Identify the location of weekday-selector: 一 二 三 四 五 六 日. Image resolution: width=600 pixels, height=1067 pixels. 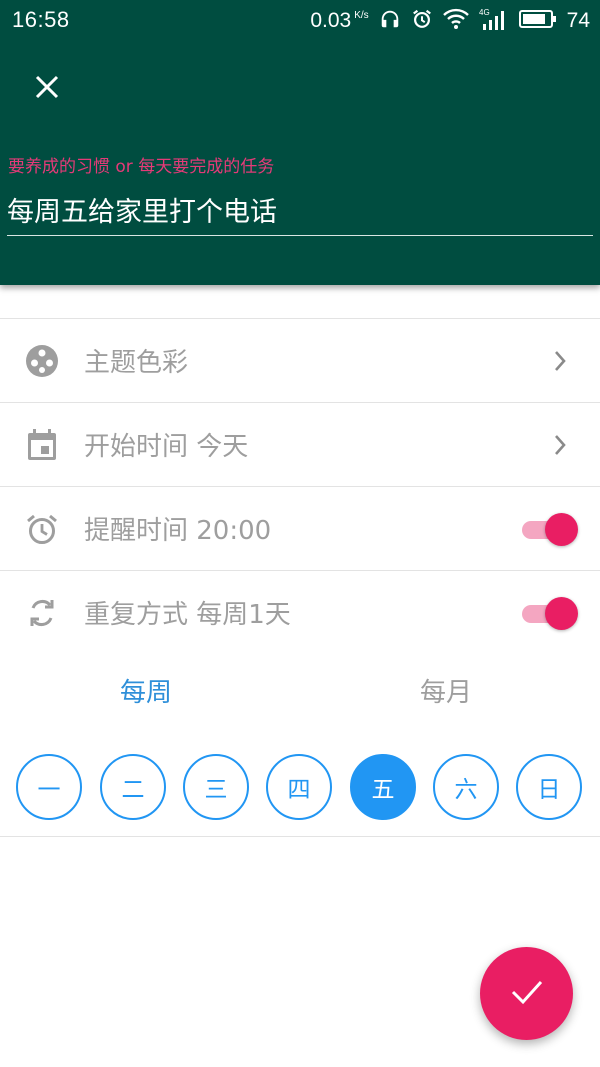
(300, 788).